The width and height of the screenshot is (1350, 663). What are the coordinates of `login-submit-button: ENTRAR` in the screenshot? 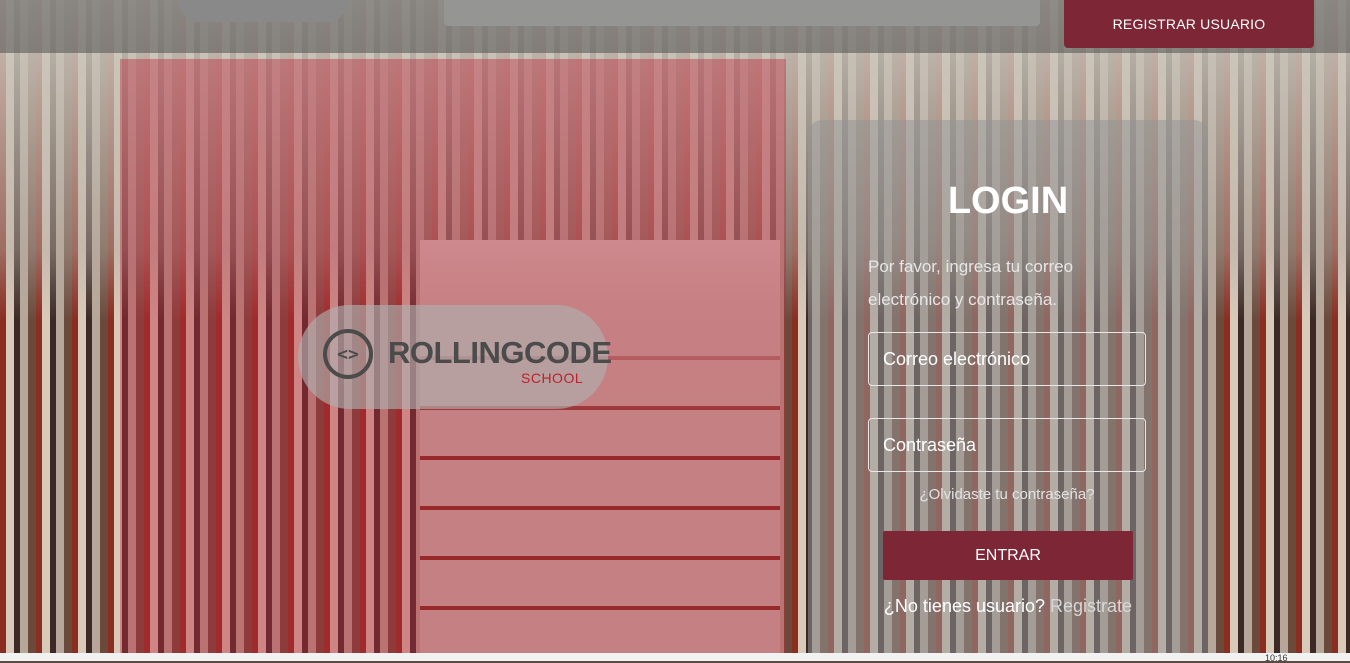 It's located at (1008, 555).